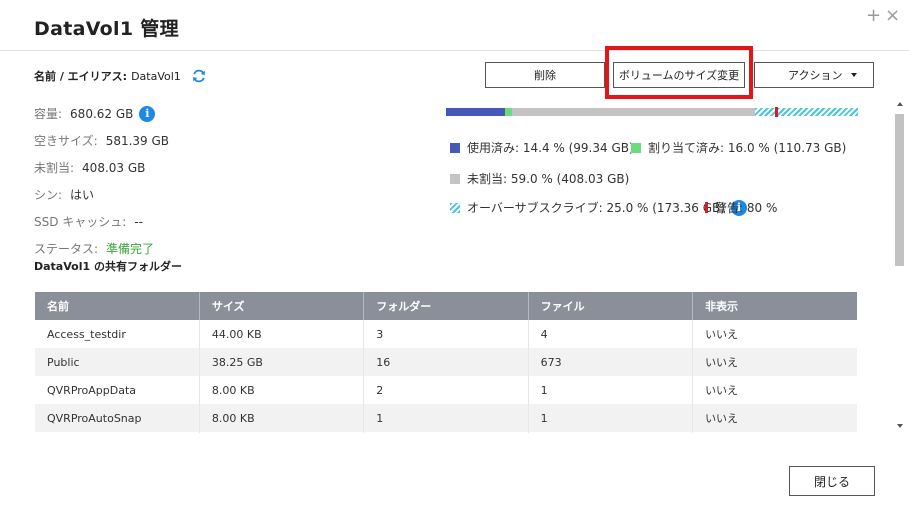 The height and width of the screenshot is (520, 909). Describe the element at coordinates (611, 432) in the screenshot. I see `cell-files` at that location.